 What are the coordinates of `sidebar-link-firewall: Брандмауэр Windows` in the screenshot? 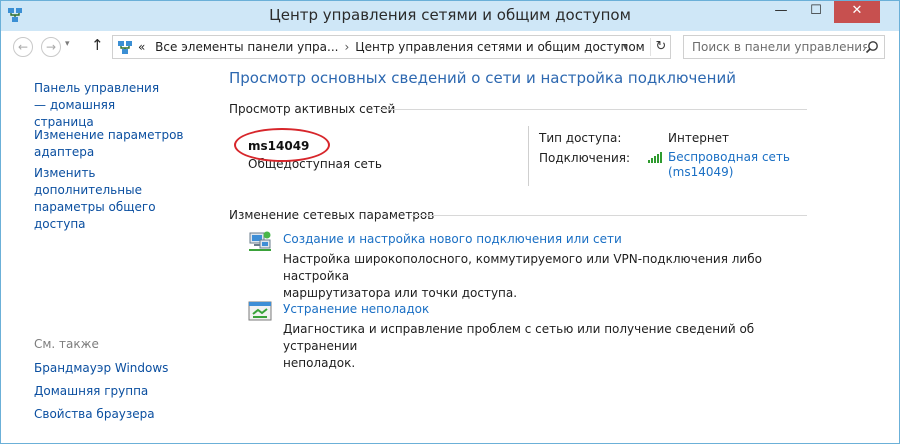 It's located at (101, 368).